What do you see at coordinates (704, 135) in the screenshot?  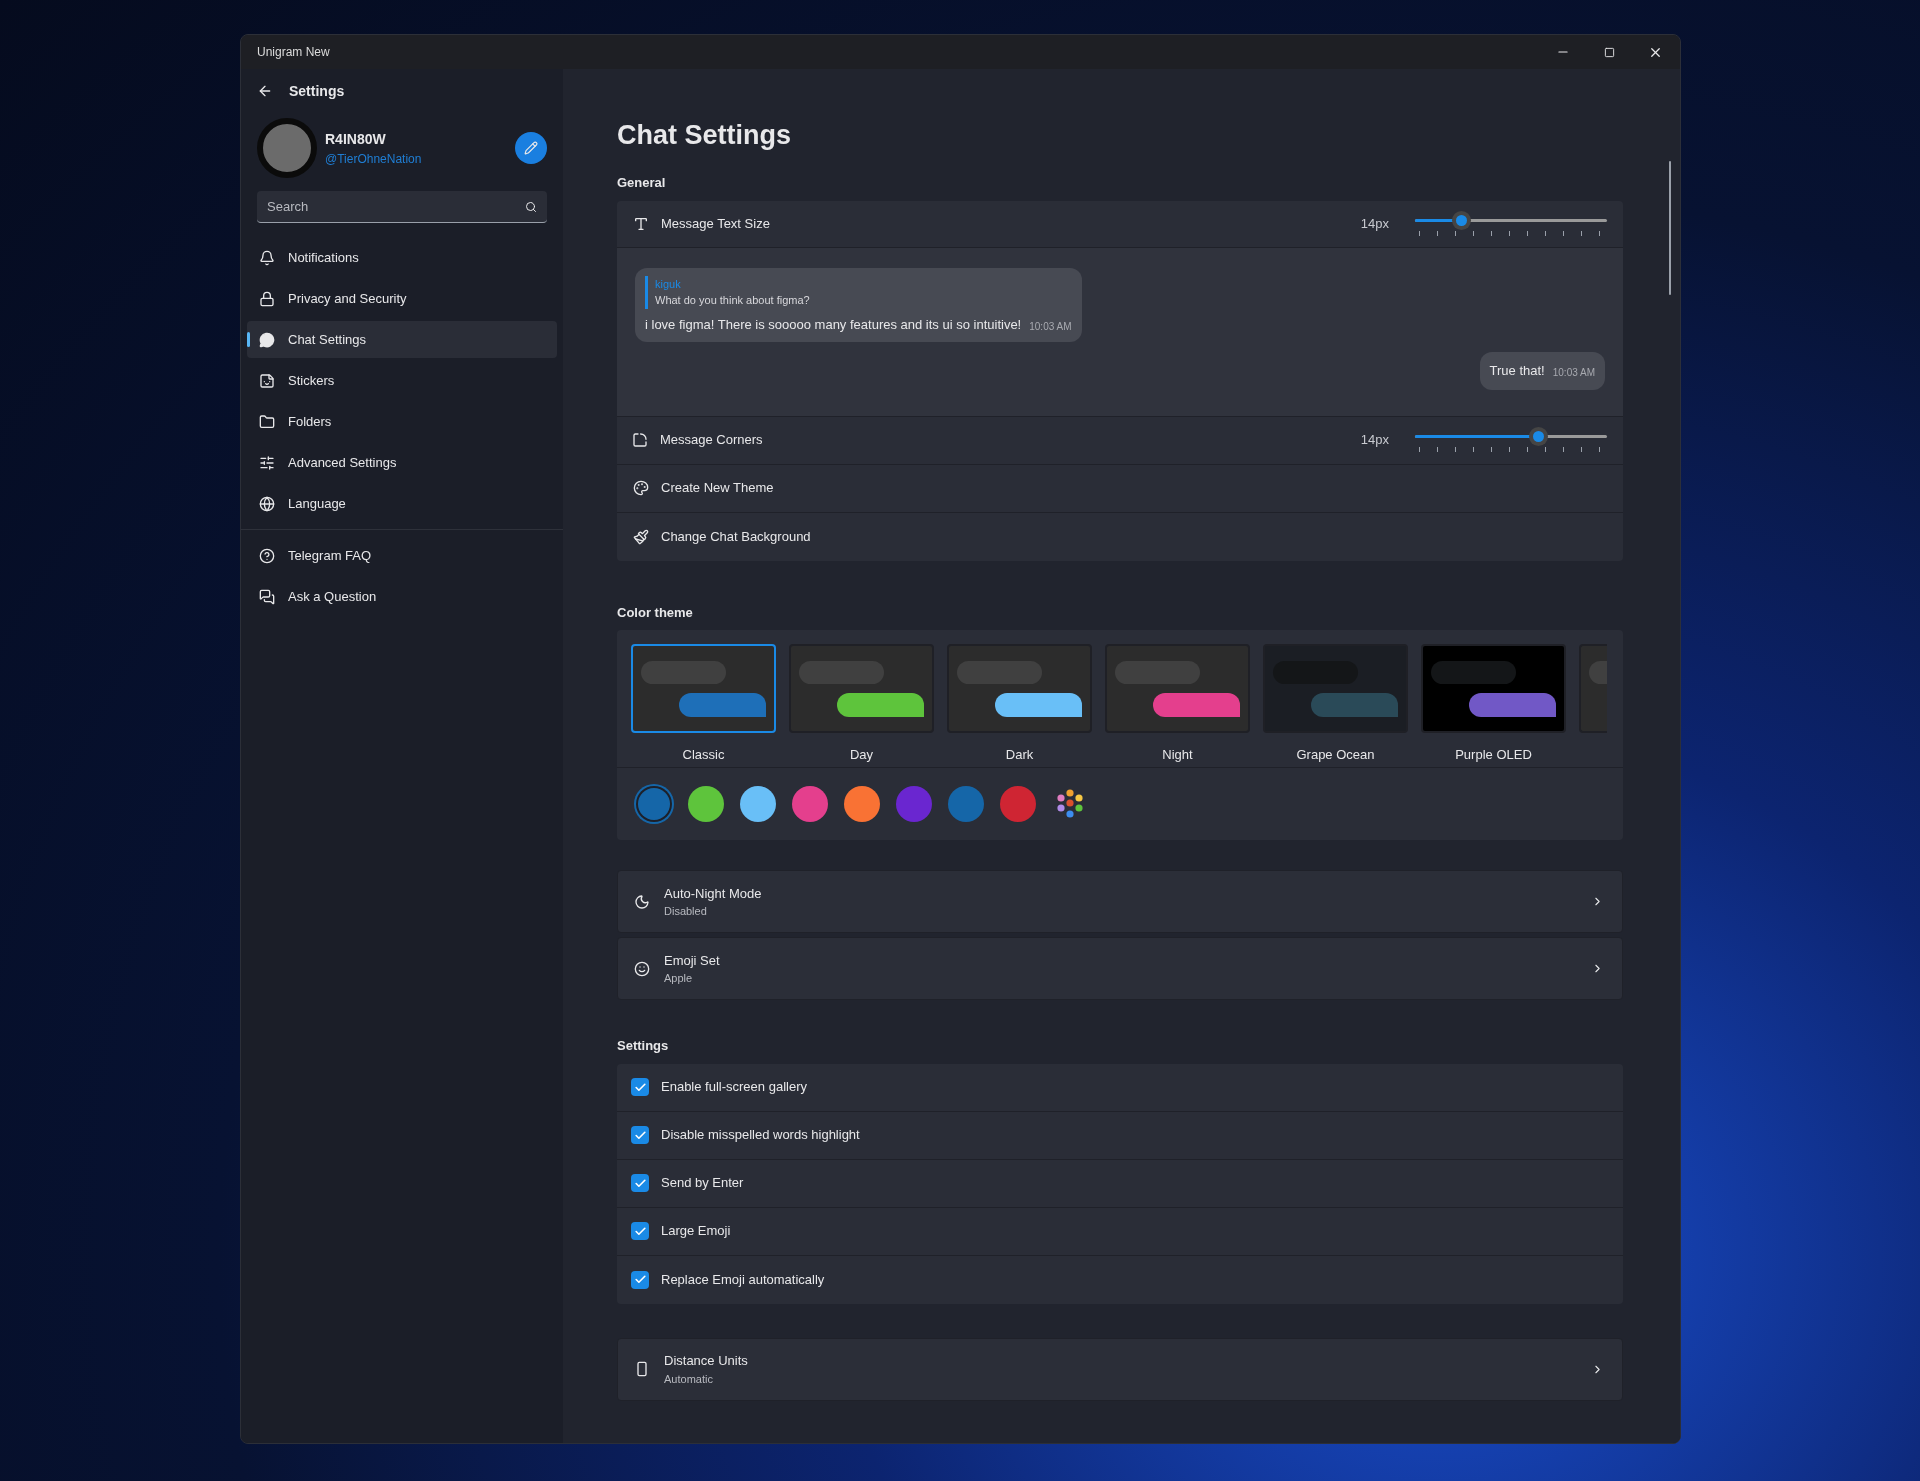 I see `page-title: Chat Settings` at bounding box center [704, 135].